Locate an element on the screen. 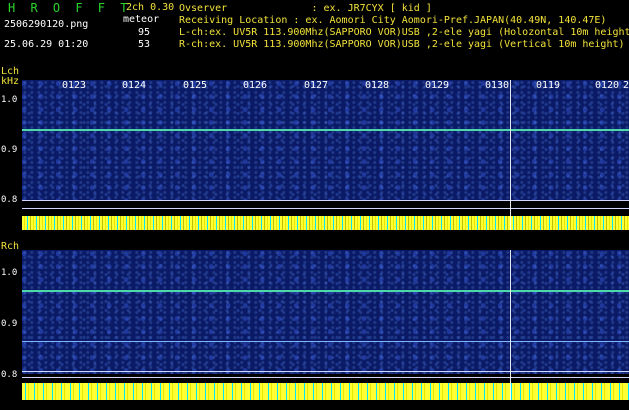  time-tick: 0128 is located at coordinates (377, 85).